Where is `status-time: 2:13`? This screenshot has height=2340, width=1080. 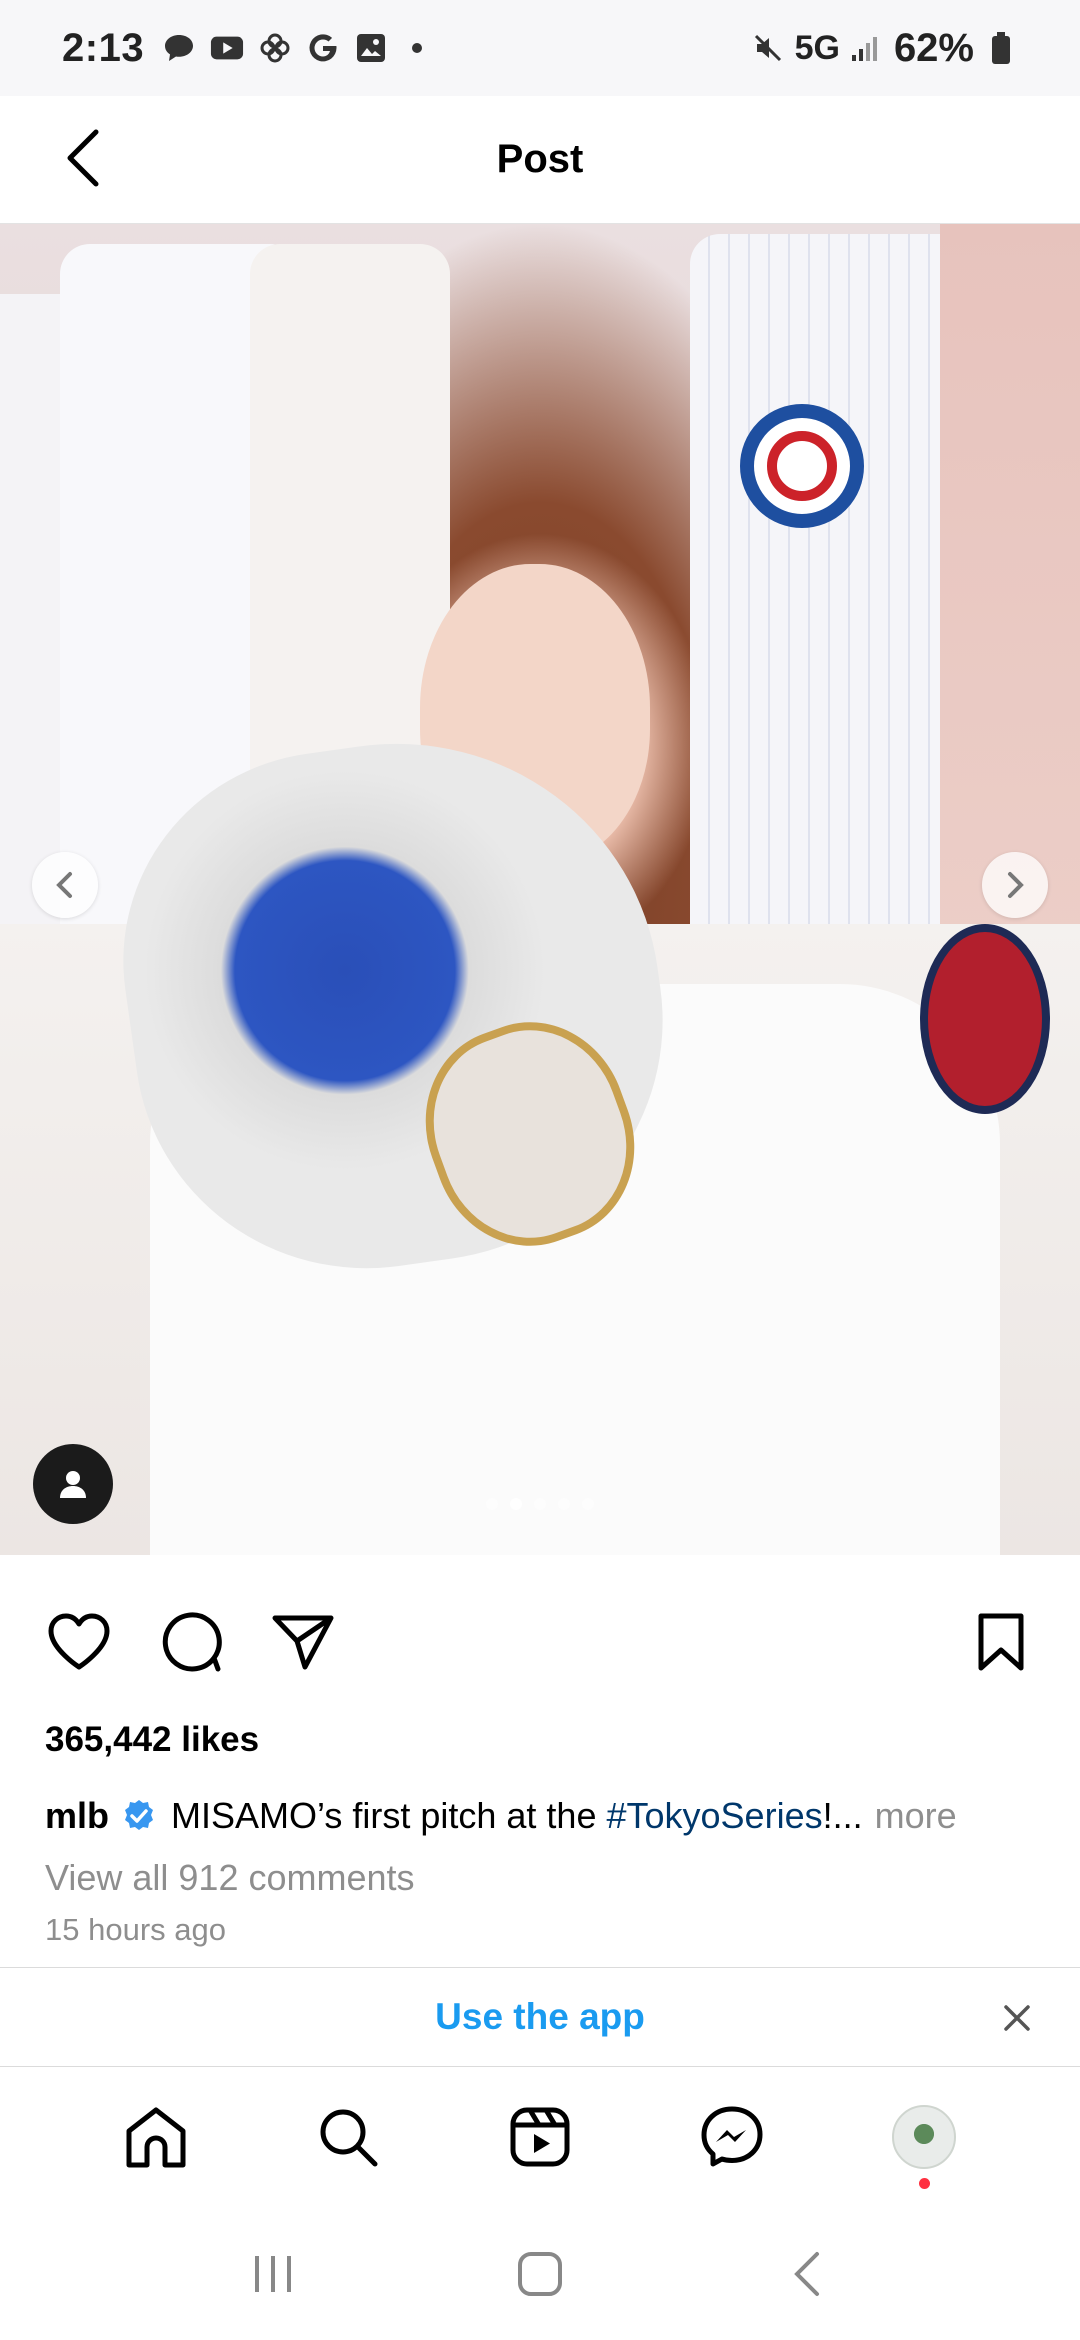 status-time: 2:13 is located at coordinates (103, 47).